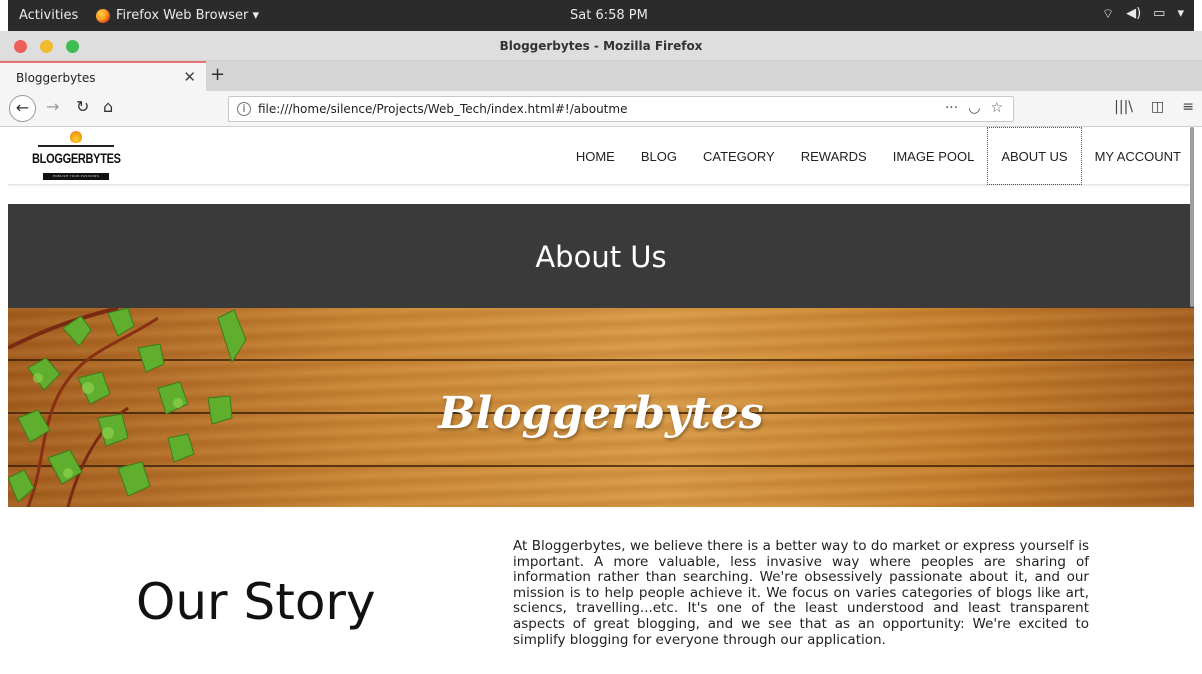 The height and width of the screenshot is (674, 1202). I want to click on url-actions: ··· ◡ ☆, so click(974, 108).